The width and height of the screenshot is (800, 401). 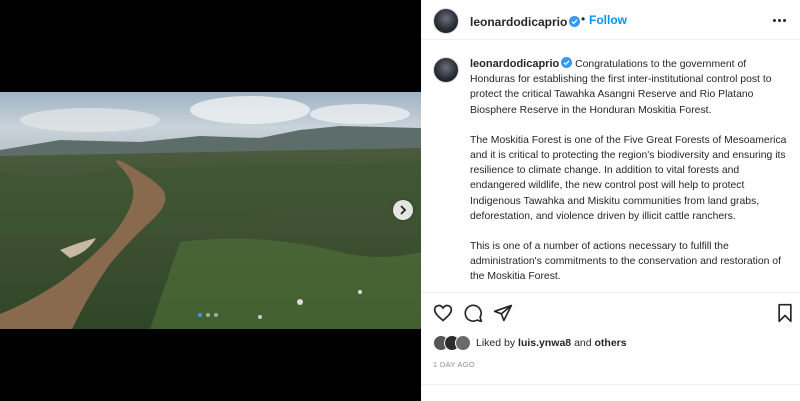 What do you see at coordinates (783, 20) in the screenshot?
I see `more-options-icon` at bounding box center [783, 20].